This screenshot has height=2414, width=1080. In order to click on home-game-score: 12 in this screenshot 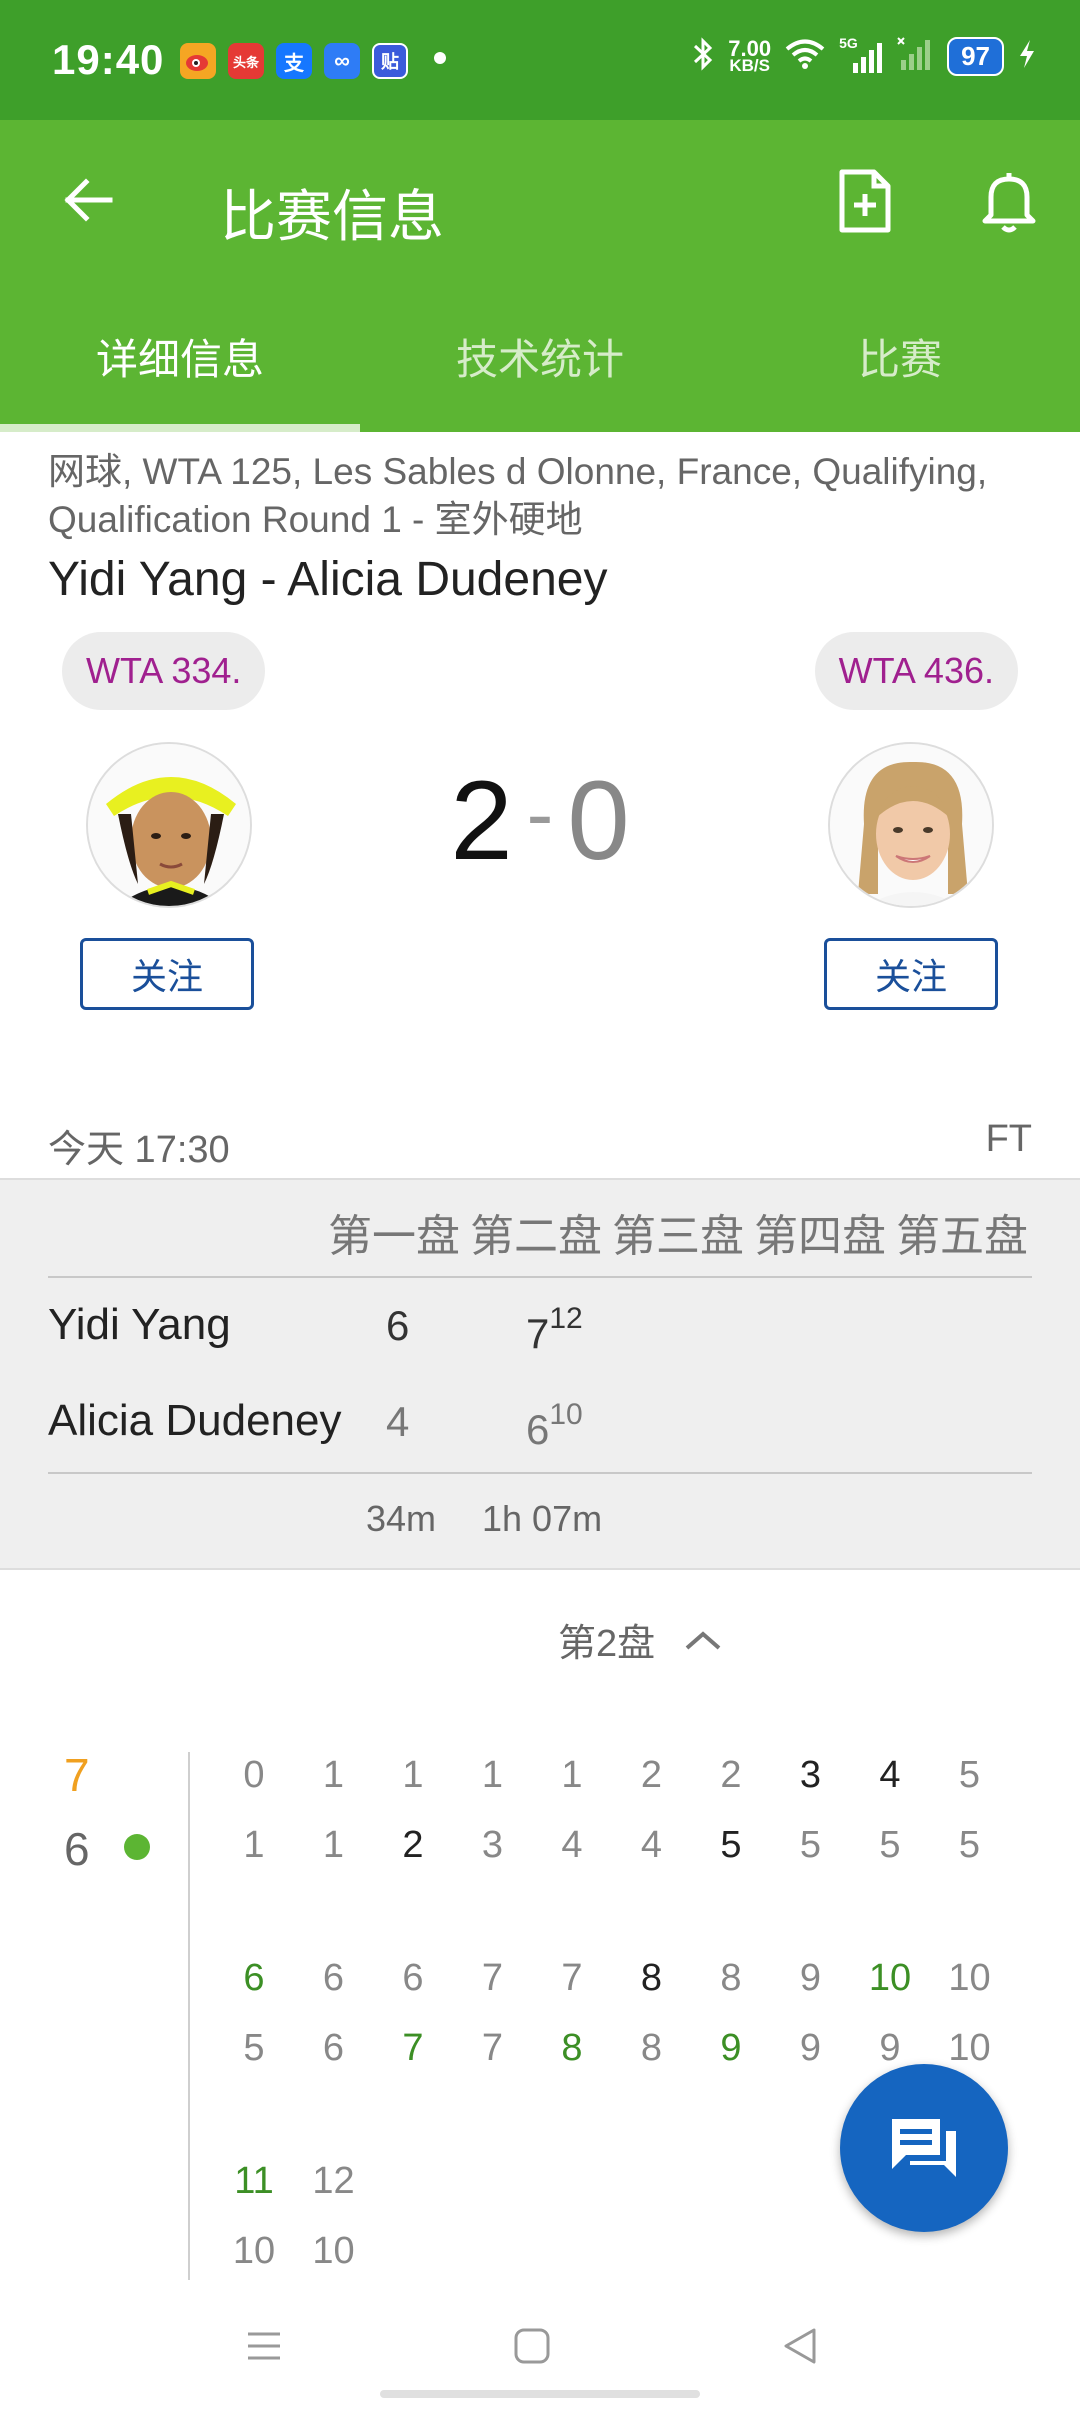, I will do `click(333, 2181)`.